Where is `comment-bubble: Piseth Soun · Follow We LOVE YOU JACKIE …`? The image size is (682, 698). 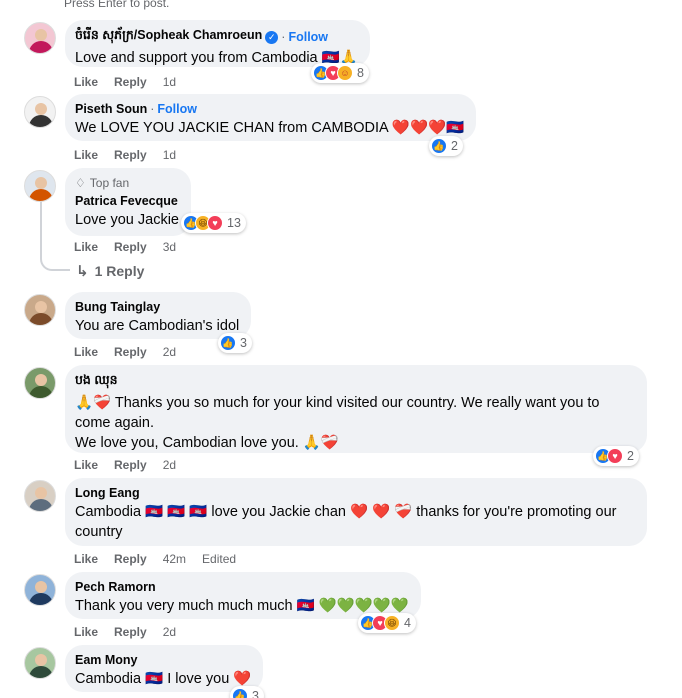
comment-bubble: Piseth Soun · Follow We LOVE YOU JACKIE … is located at coordinates (271, 117).